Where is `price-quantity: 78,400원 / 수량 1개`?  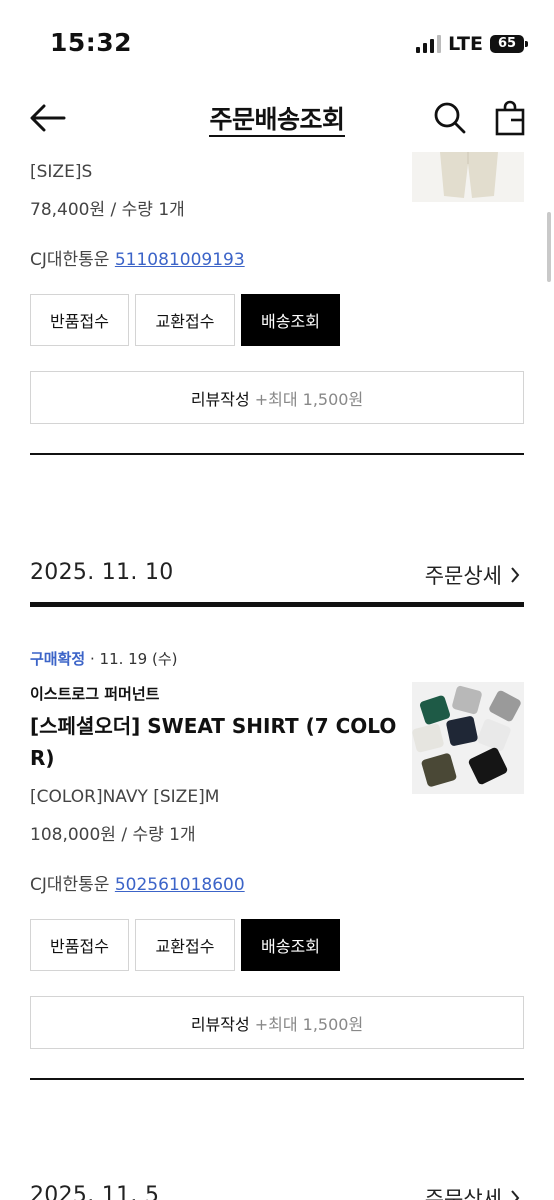 price-quantity: 78,400원 / 수량 1개 is located at coordinates (107, 210).